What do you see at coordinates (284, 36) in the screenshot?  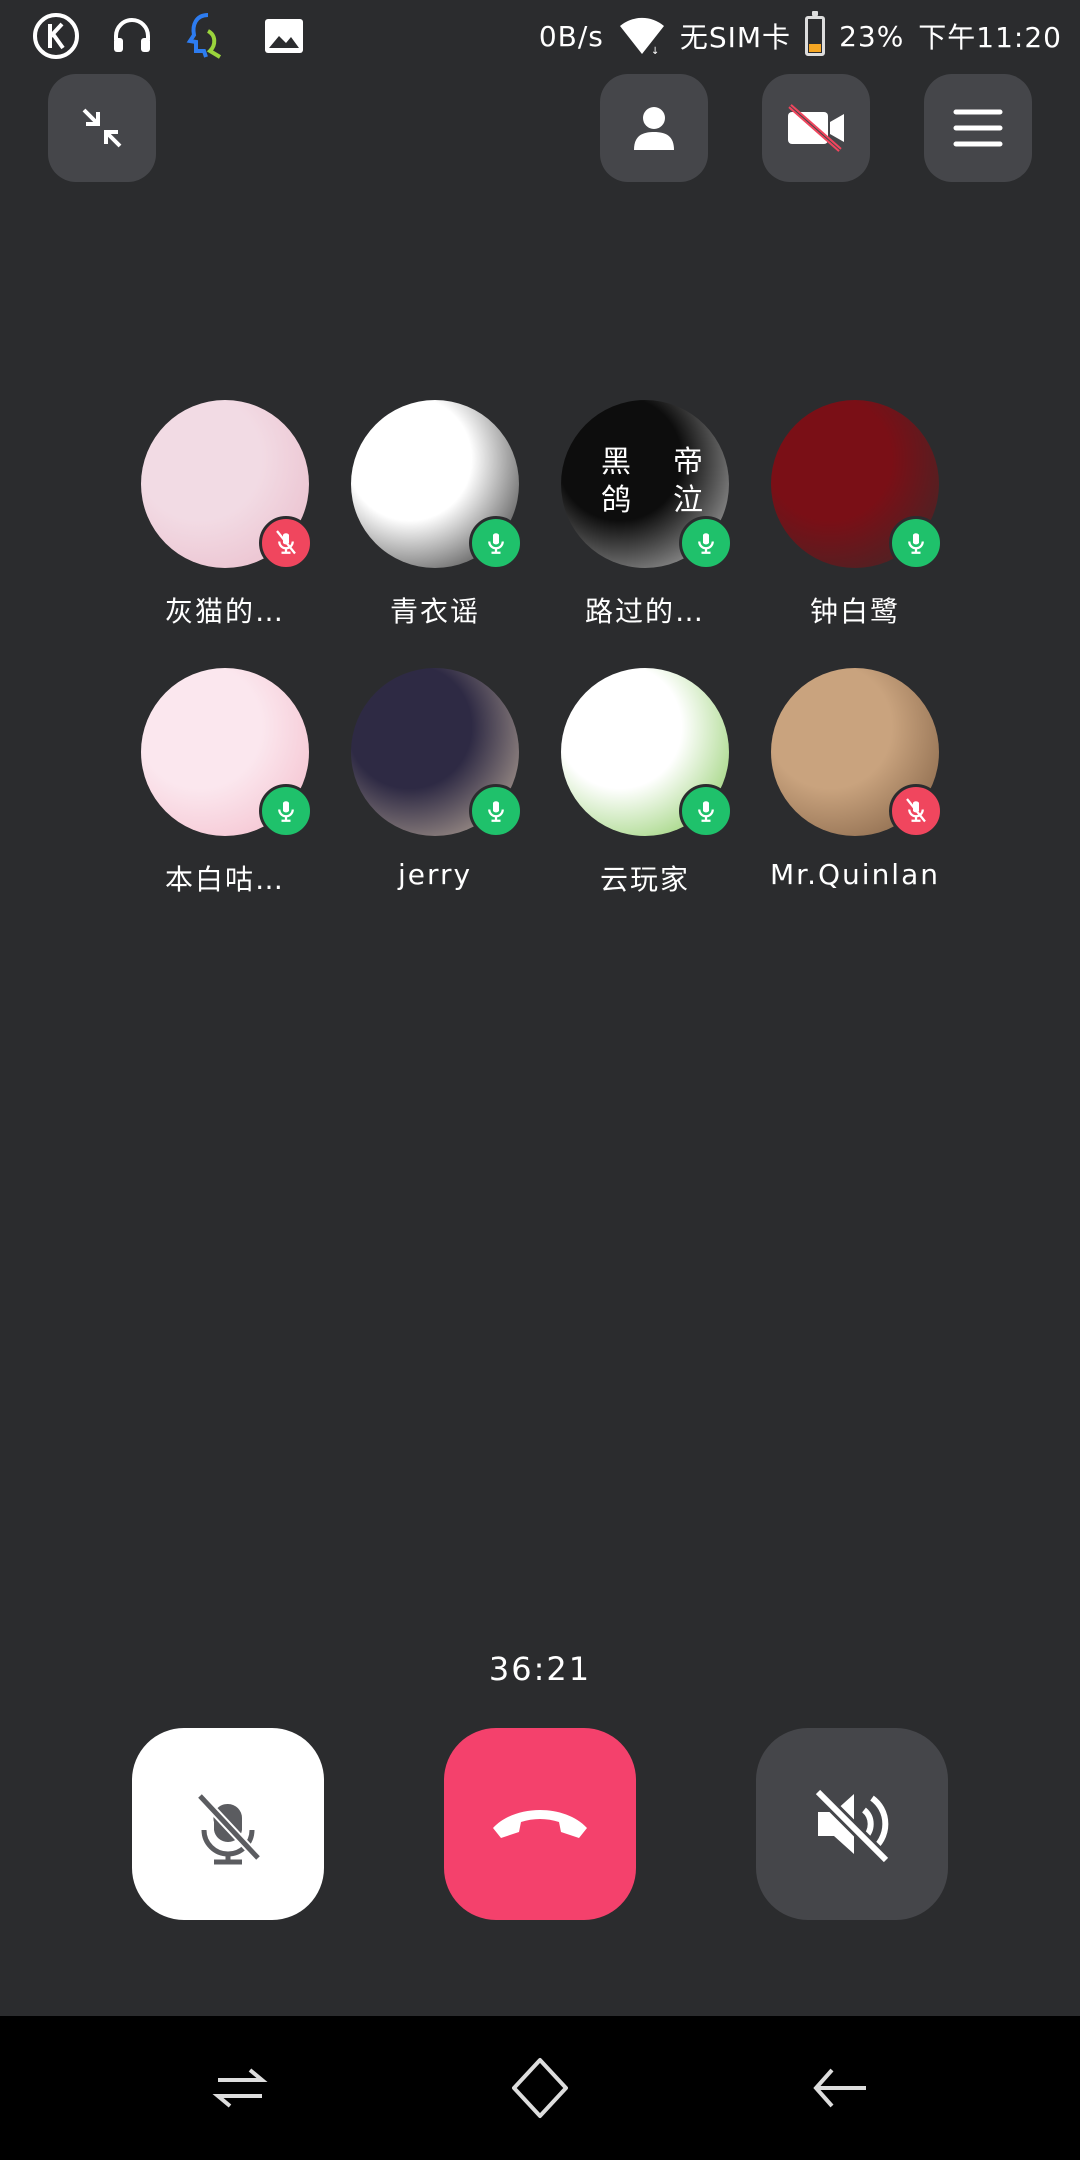 I see `image-icon` at bounding box center [284, 36].